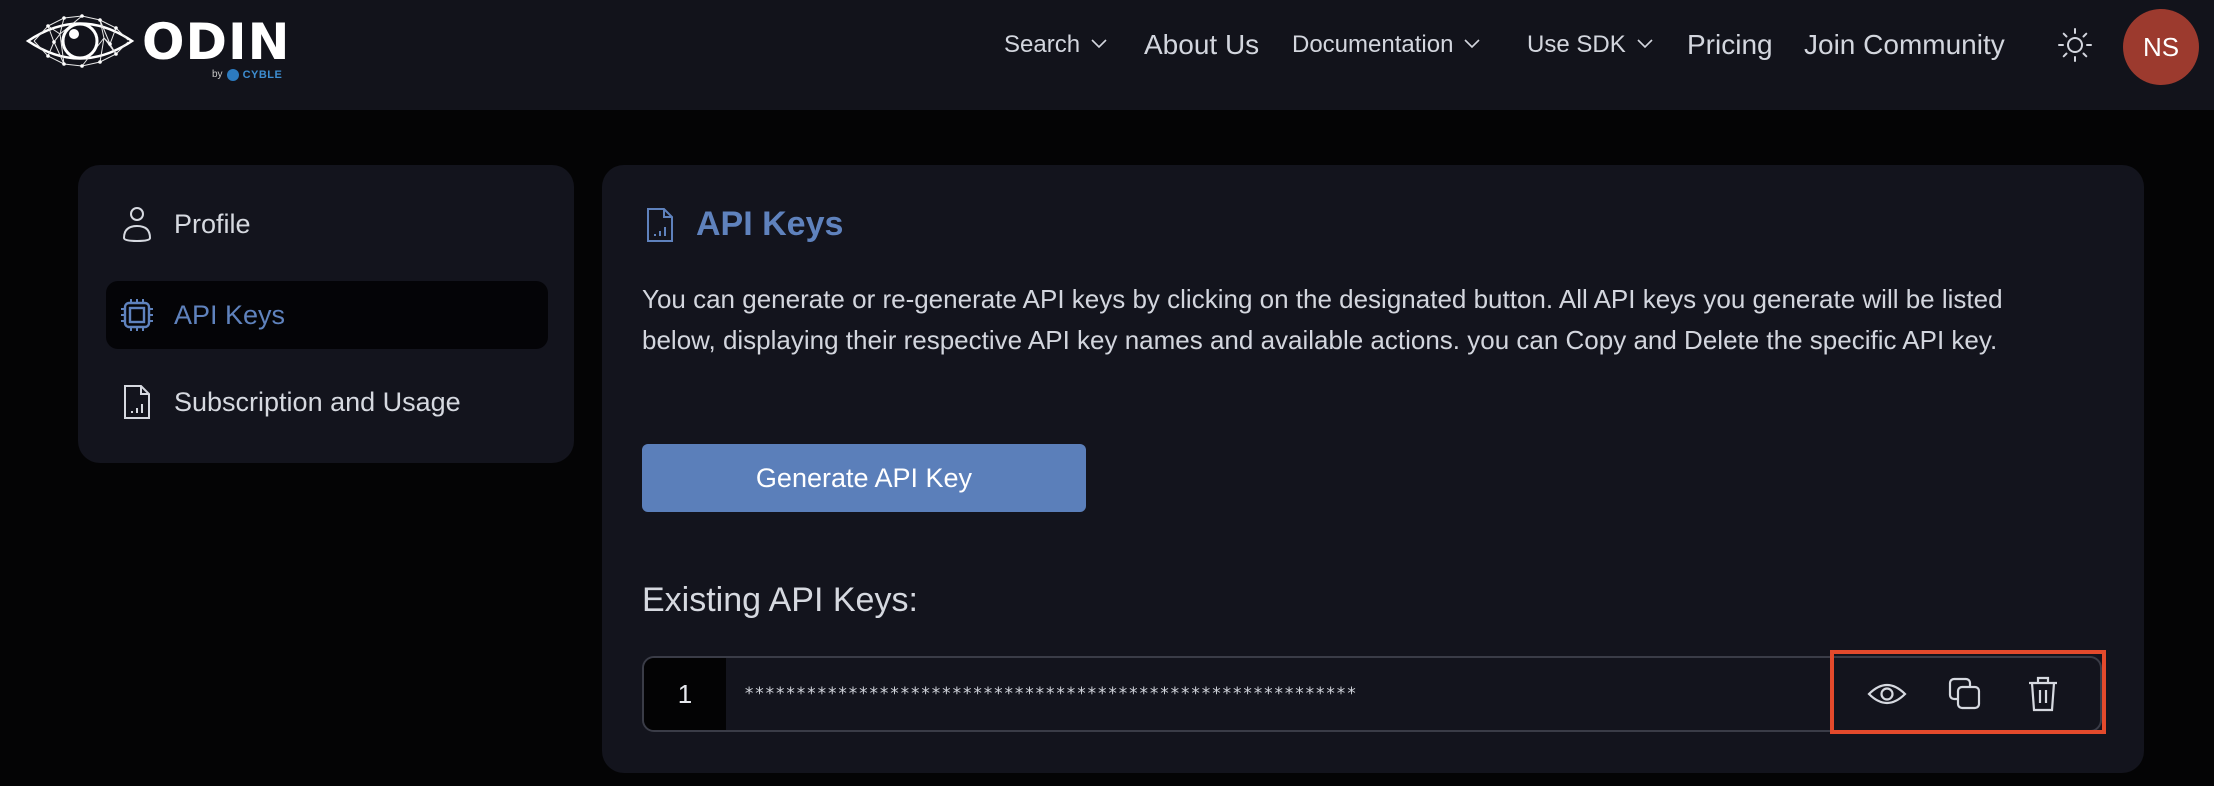  What do you see at coordinates (232, 75) in the screenshot?
I see `cyble-mark-icon` at bounding box center [232, 75].